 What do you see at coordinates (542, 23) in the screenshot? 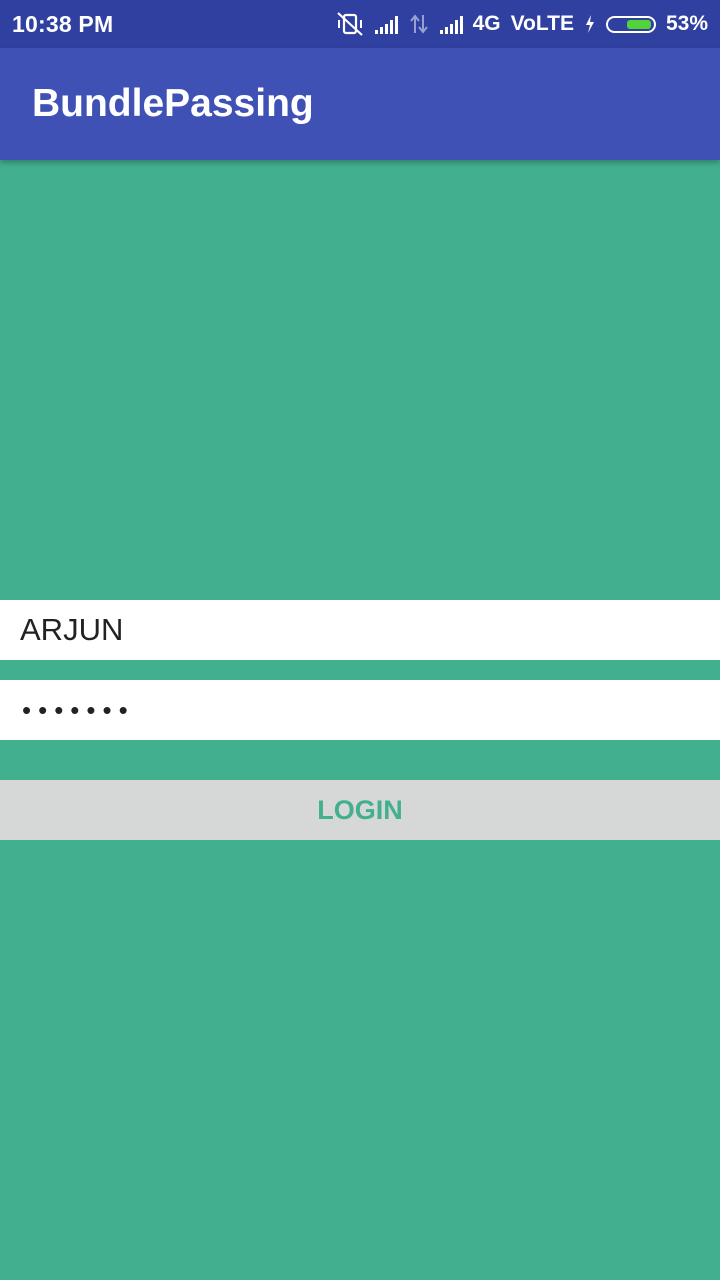
I see `volte-label: VoLTE` at bounding box center [542, 23].